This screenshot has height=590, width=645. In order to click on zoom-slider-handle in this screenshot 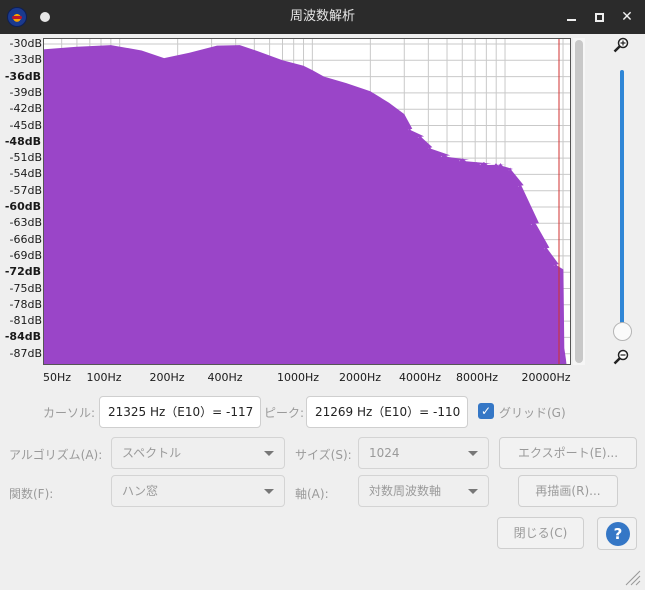, I will do `click(622, 331)`.